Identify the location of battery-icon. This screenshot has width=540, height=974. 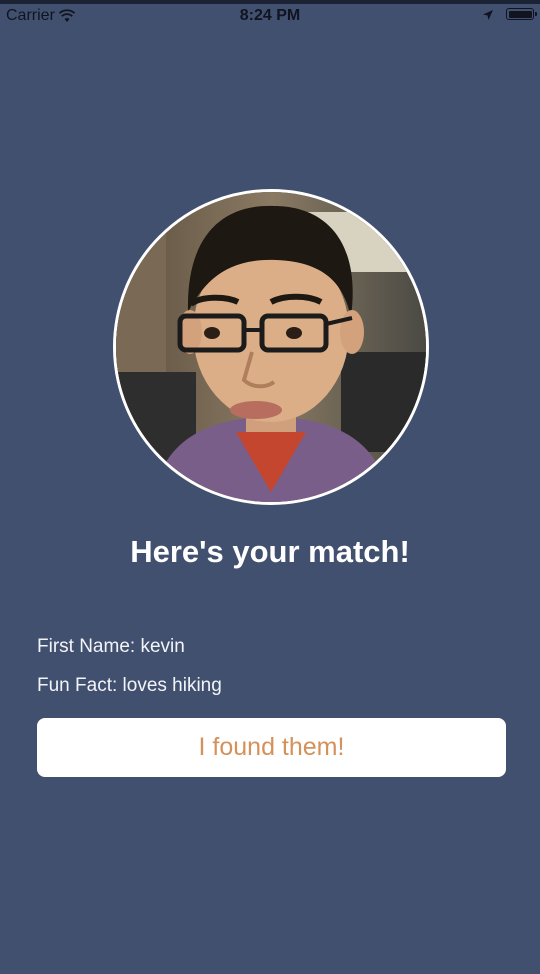
(521, 14).